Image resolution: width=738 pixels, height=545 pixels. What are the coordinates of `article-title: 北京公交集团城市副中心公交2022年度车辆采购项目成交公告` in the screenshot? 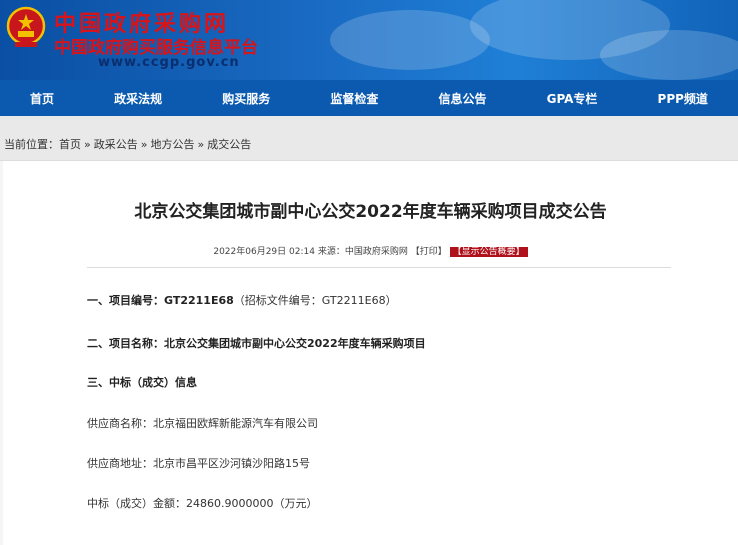 It's located at (370, 212).